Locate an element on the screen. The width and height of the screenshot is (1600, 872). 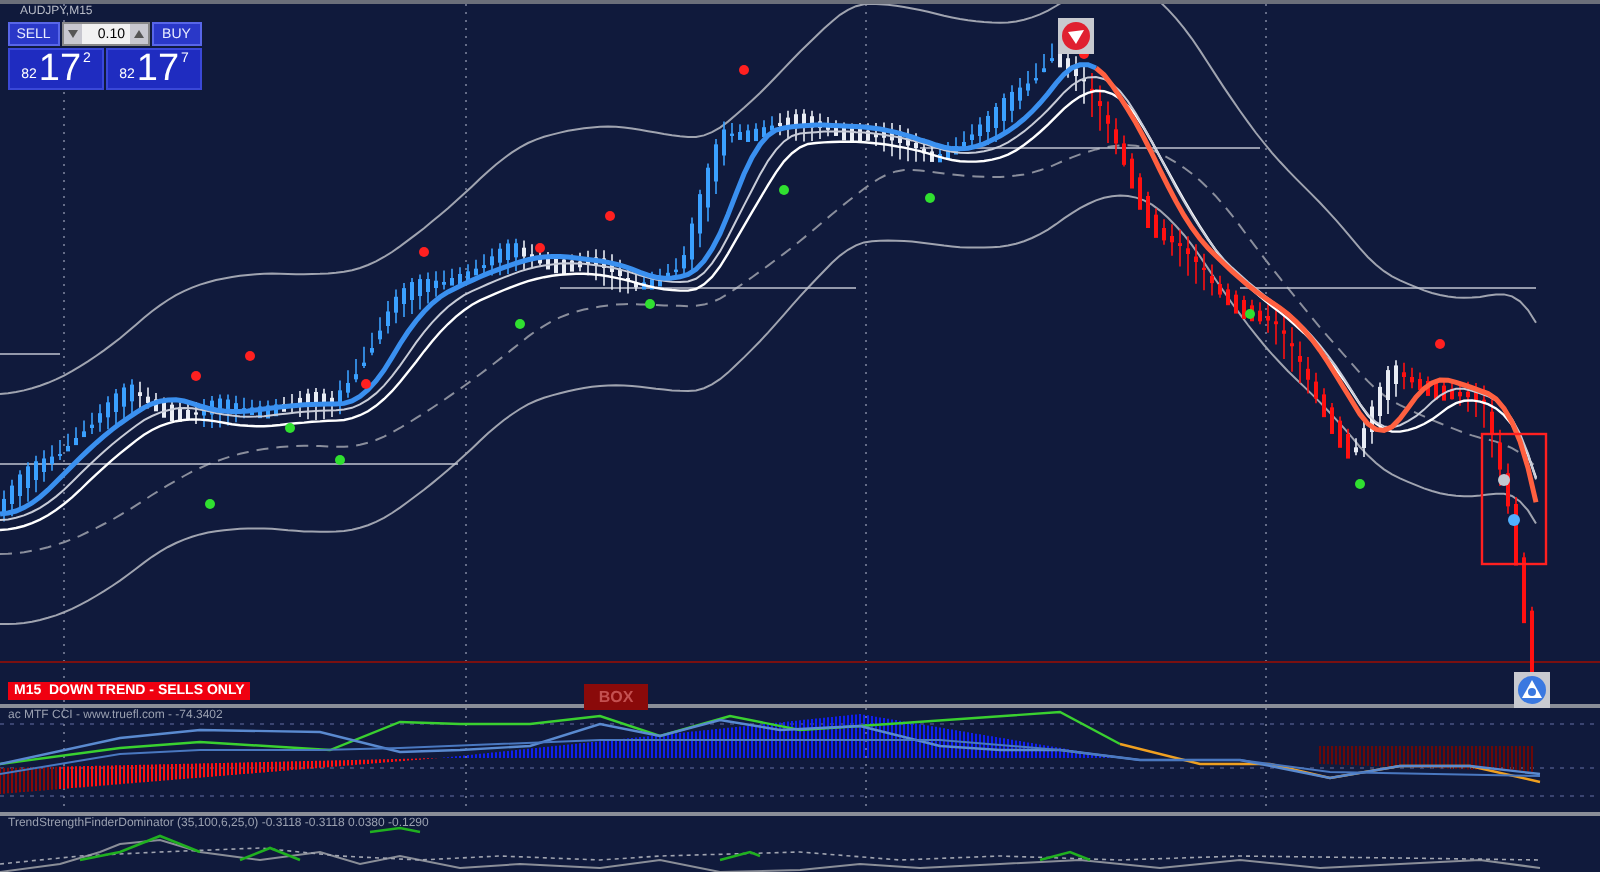
triangle-logo-icon is located at coordinates (1532, 690).